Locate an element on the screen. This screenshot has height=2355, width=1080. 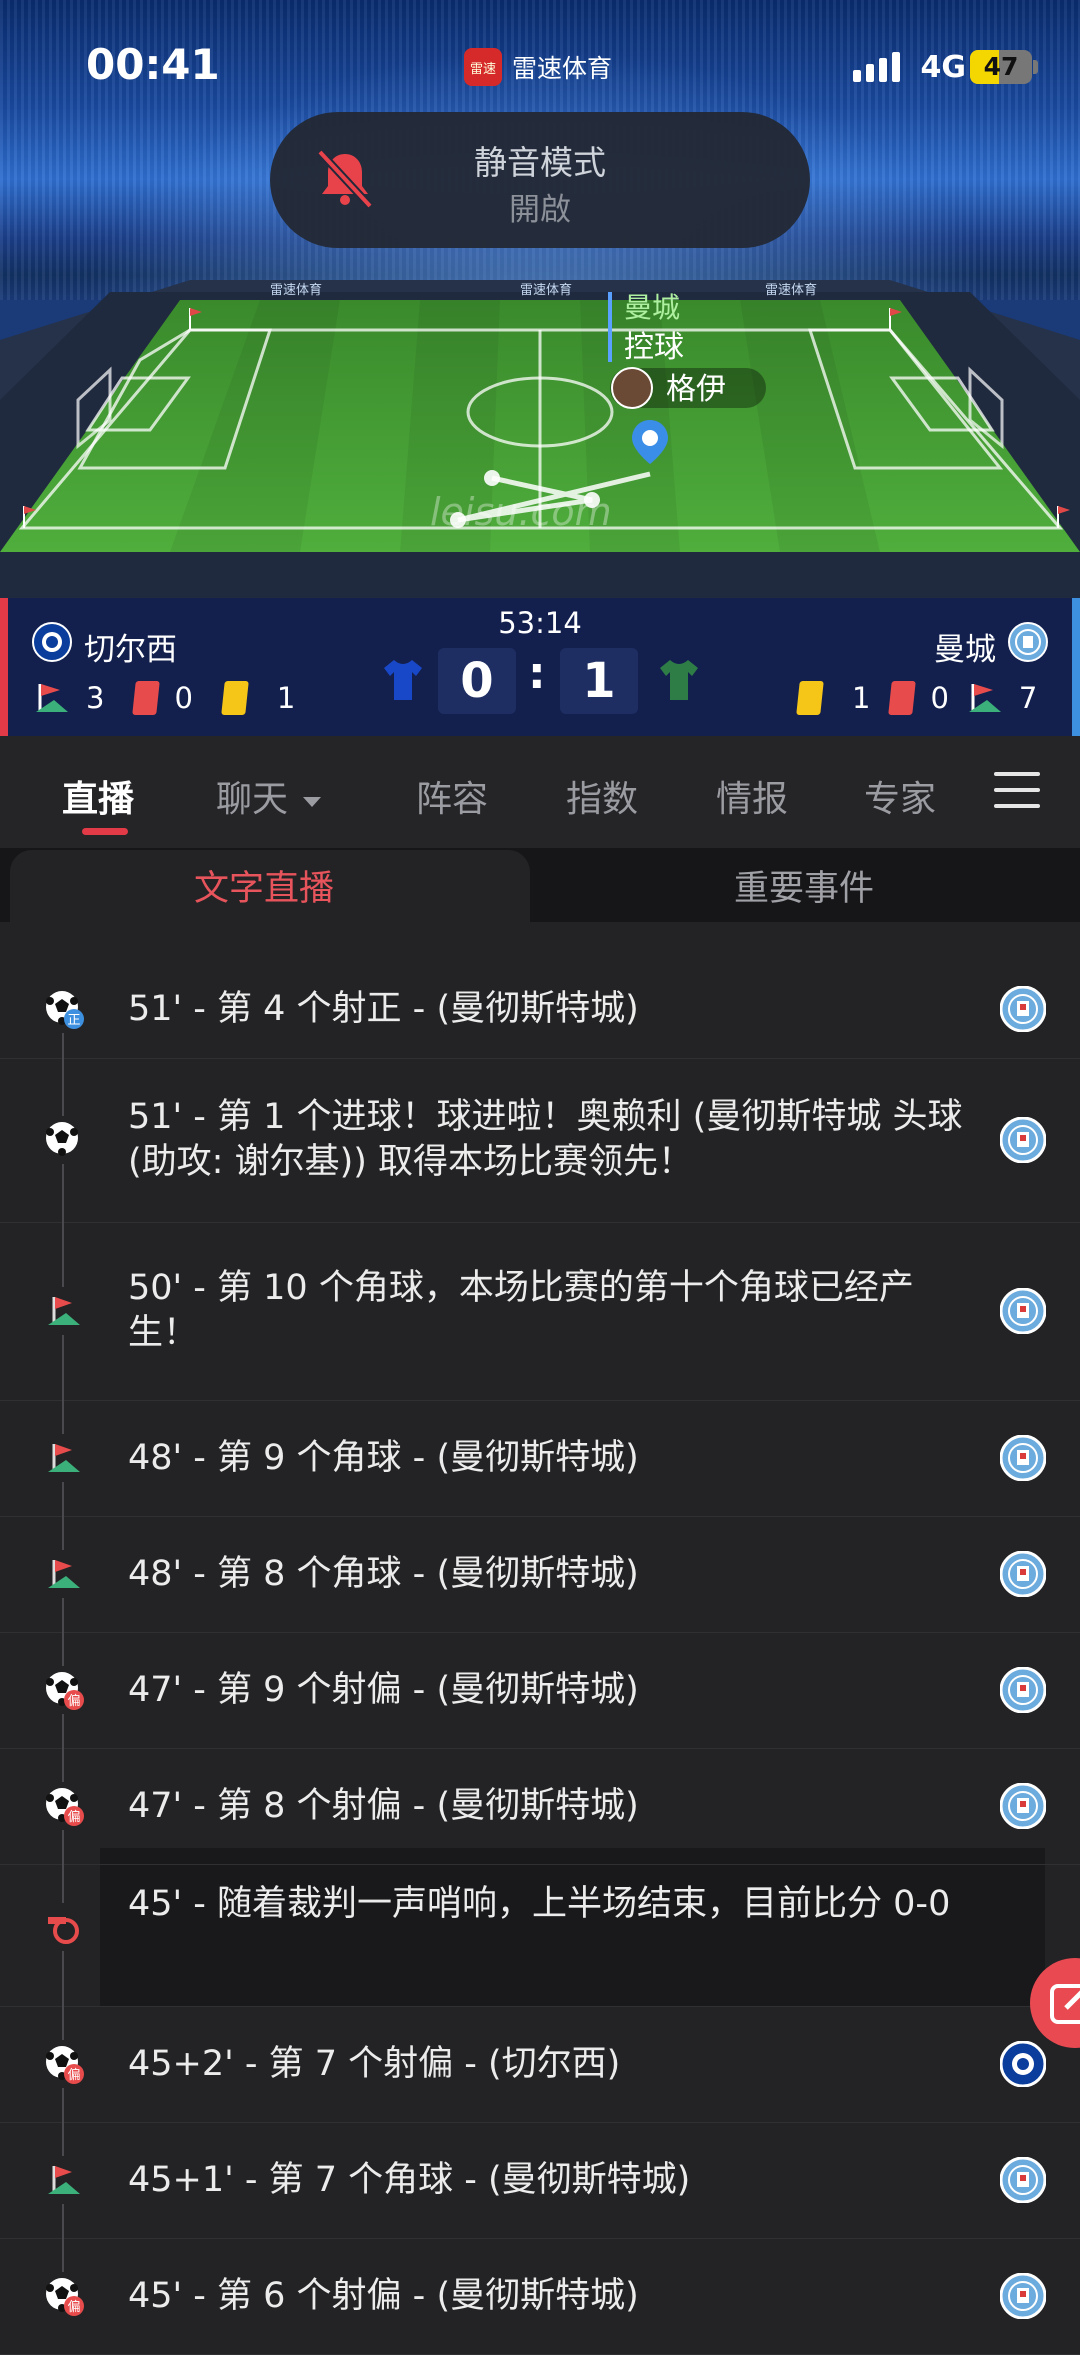
tab-odds: 指数 is located at coordinates (602, 796).